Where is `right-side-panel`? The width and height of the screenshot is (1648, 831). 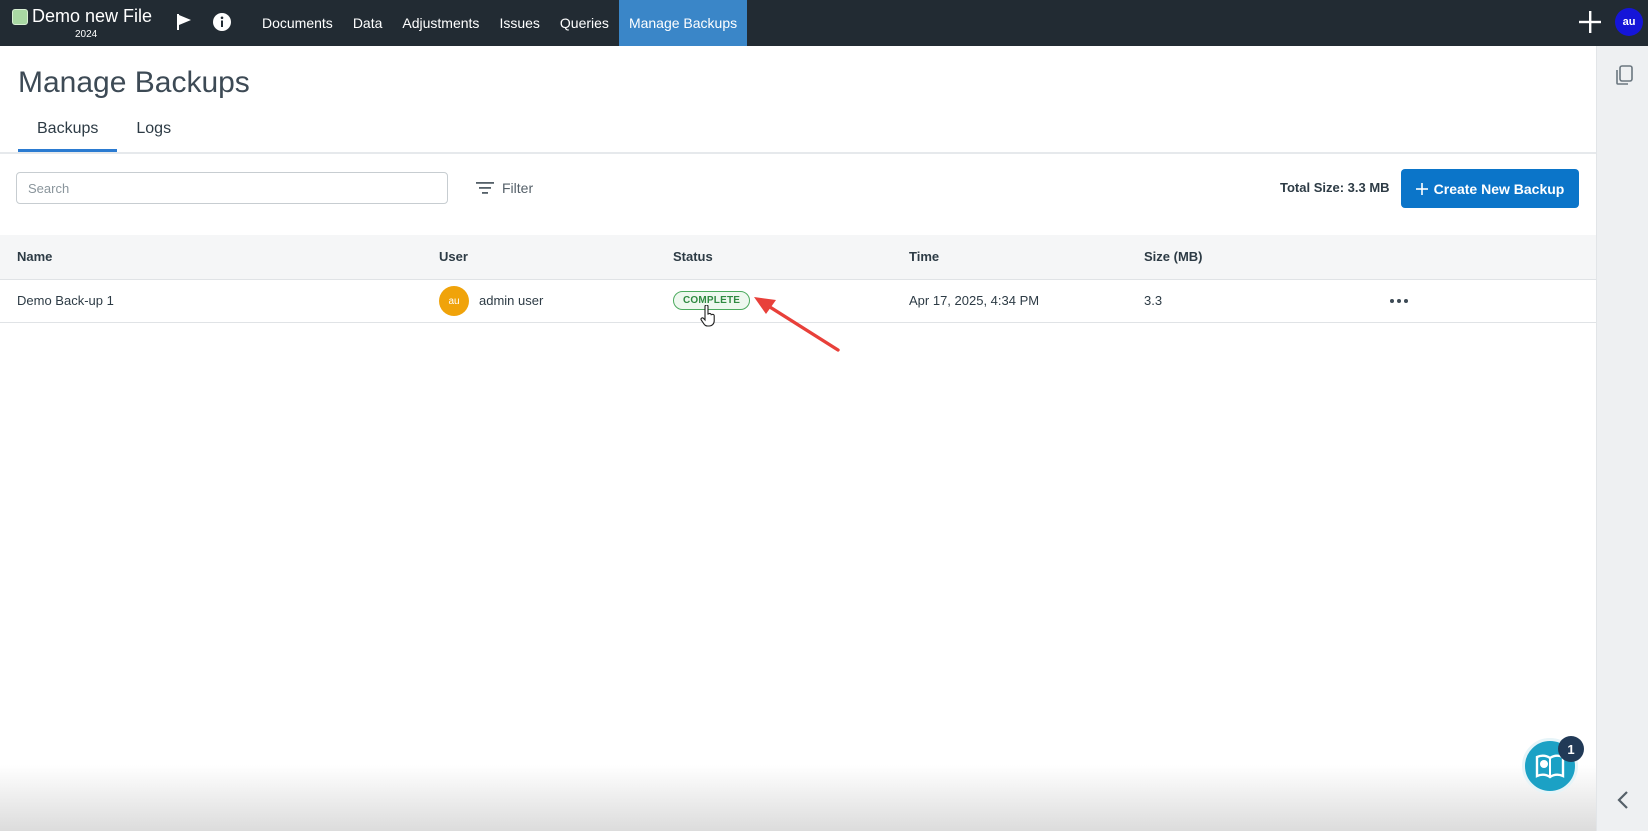
right-side-panel is located at coordinates (1622, 438).